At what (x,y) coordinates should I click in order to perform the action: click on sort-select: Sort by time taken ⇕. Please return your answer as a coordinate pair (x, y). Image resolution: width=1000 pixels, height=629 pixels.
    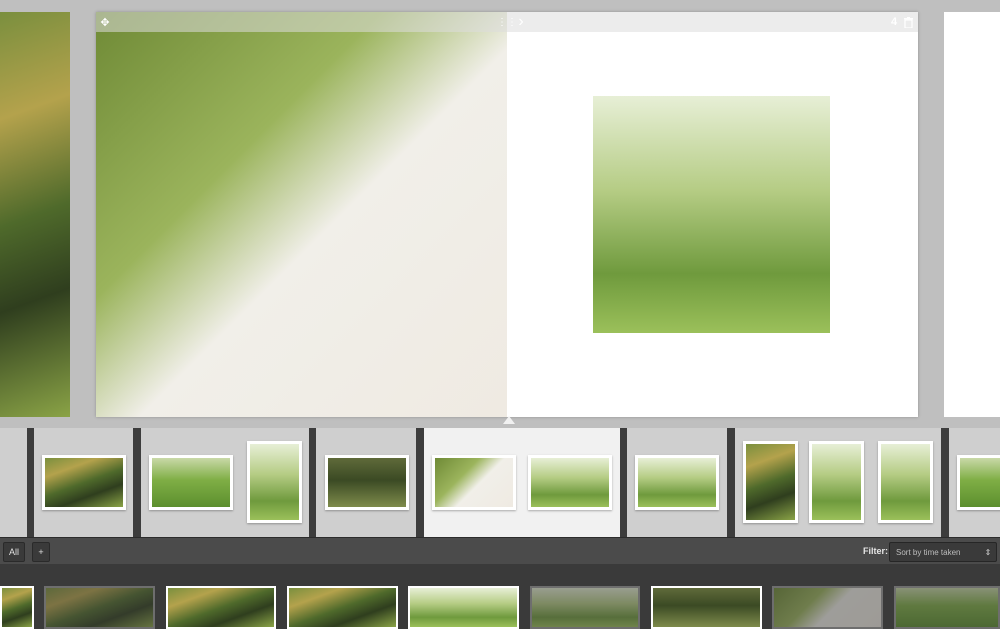
    Looking at the image, I should click on (943, 552).